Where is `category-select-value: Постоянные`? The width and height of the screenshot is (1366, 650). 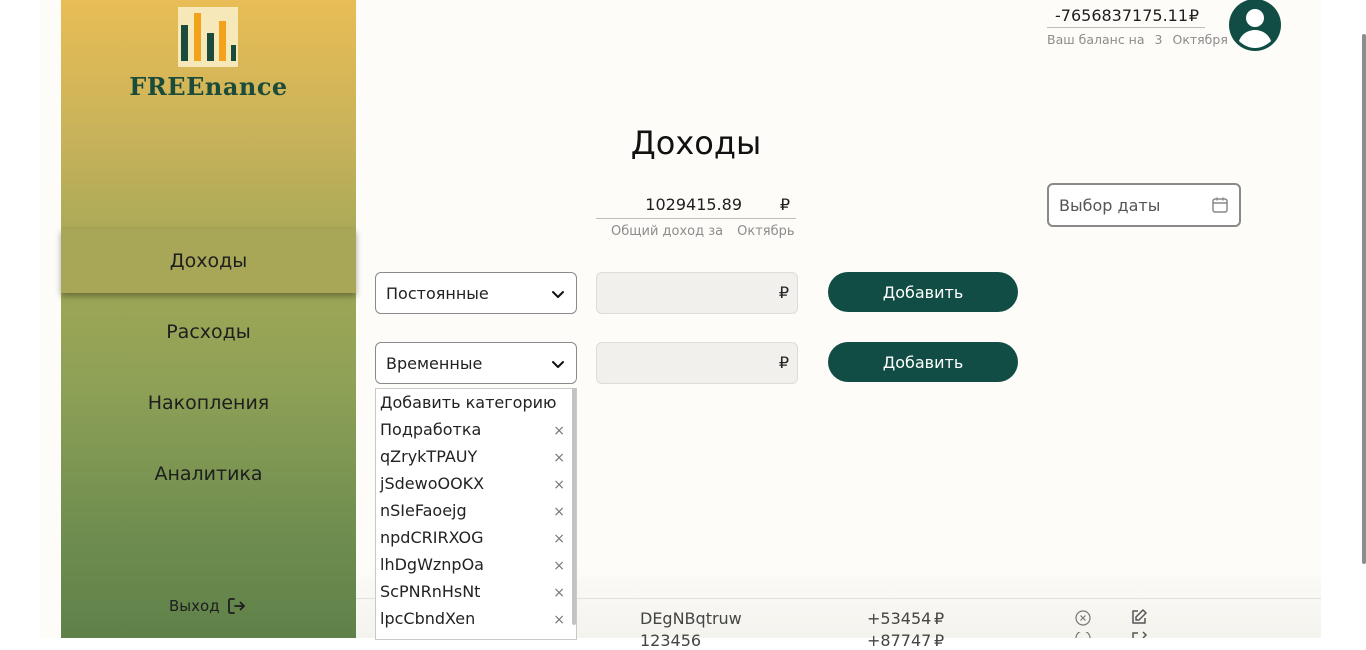
category-select-value: Постоянные is located at coordinates (437, 293).